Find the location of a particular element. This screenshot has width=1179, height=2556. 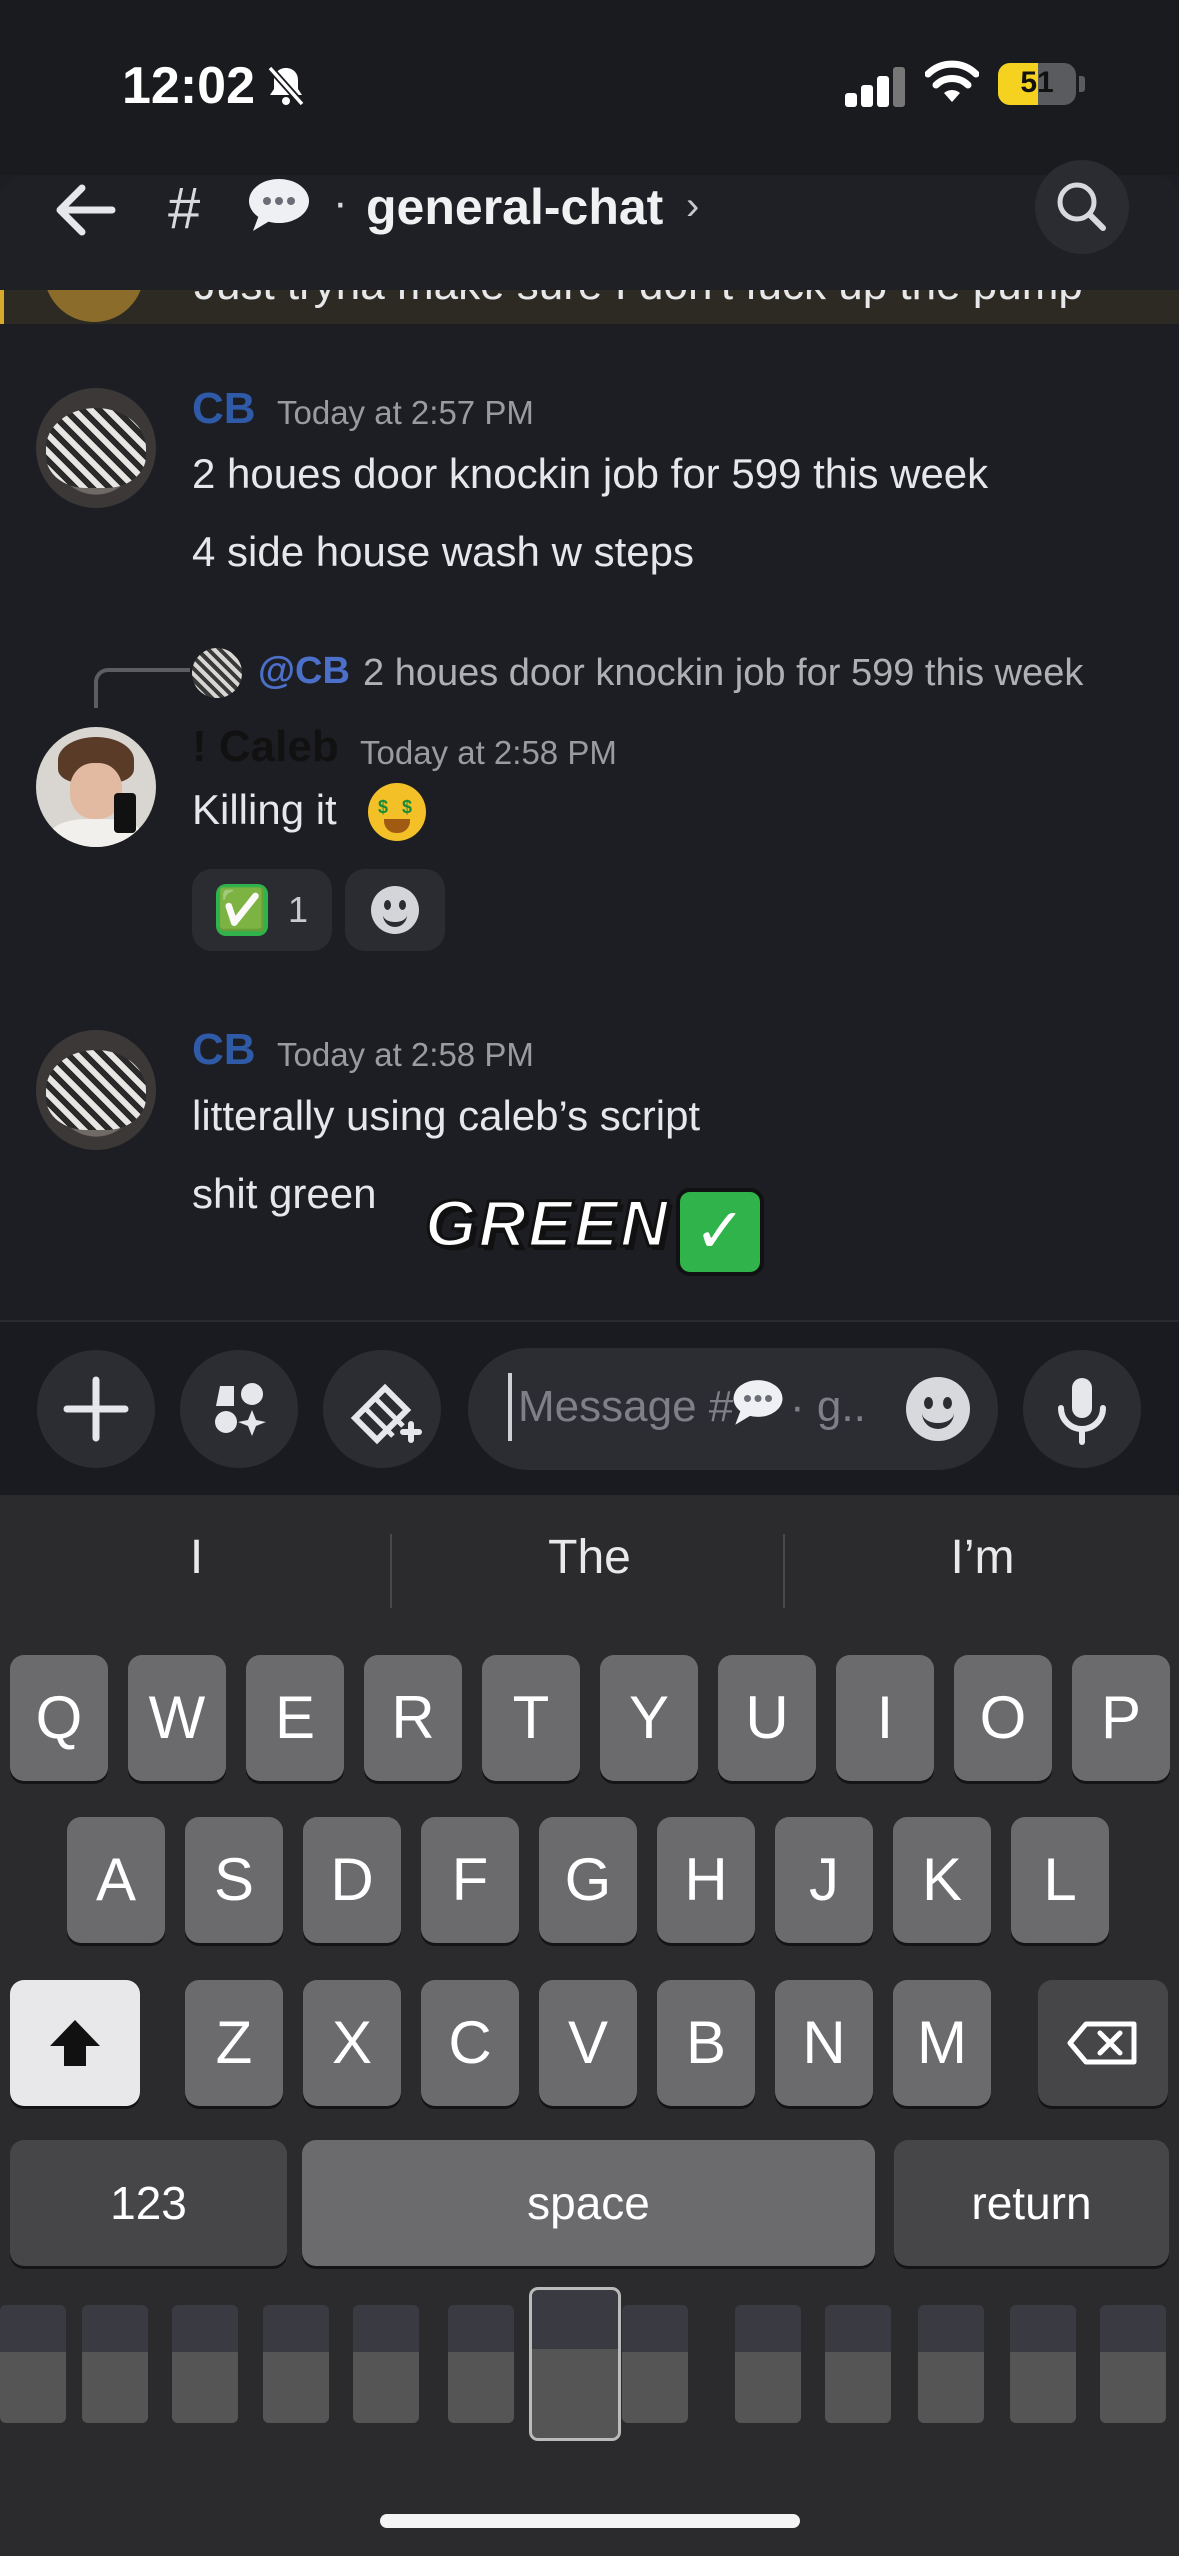

reply-mention: @CB is located at coordinates (304, 671).